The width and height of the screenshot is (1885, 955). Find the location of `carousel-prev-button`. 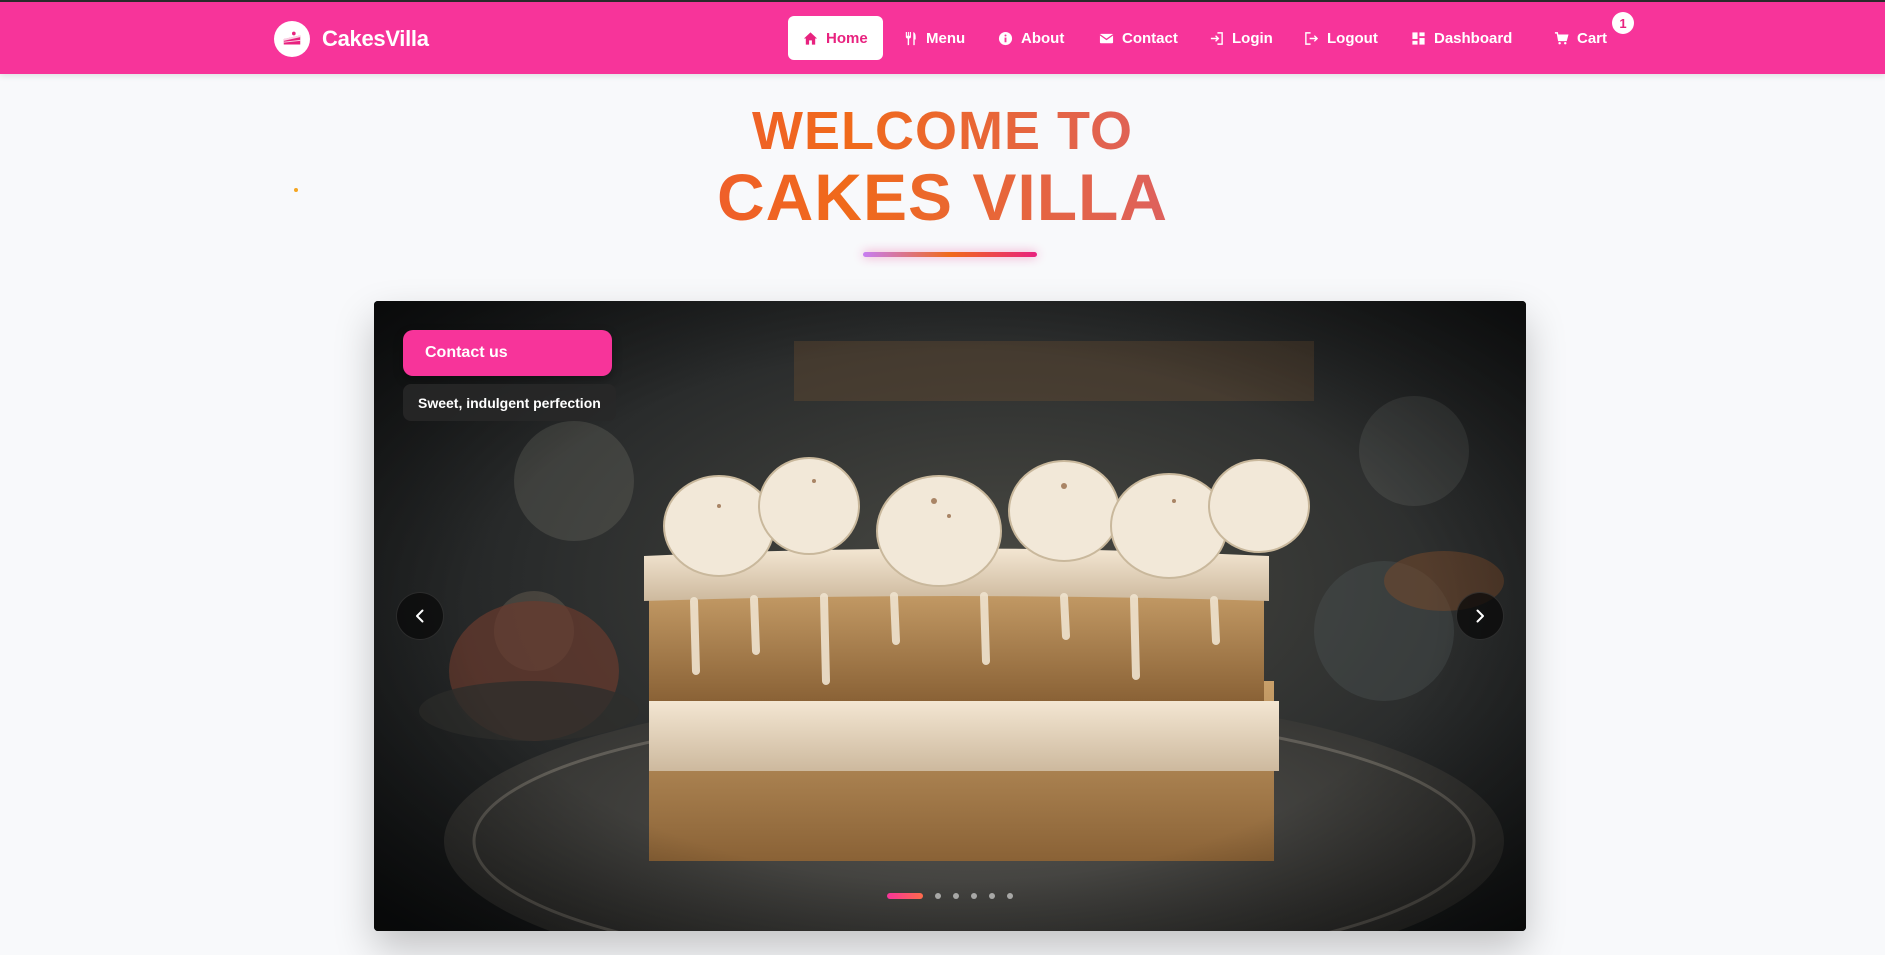

carousel-prev-button is located at coordinates (420, 616).